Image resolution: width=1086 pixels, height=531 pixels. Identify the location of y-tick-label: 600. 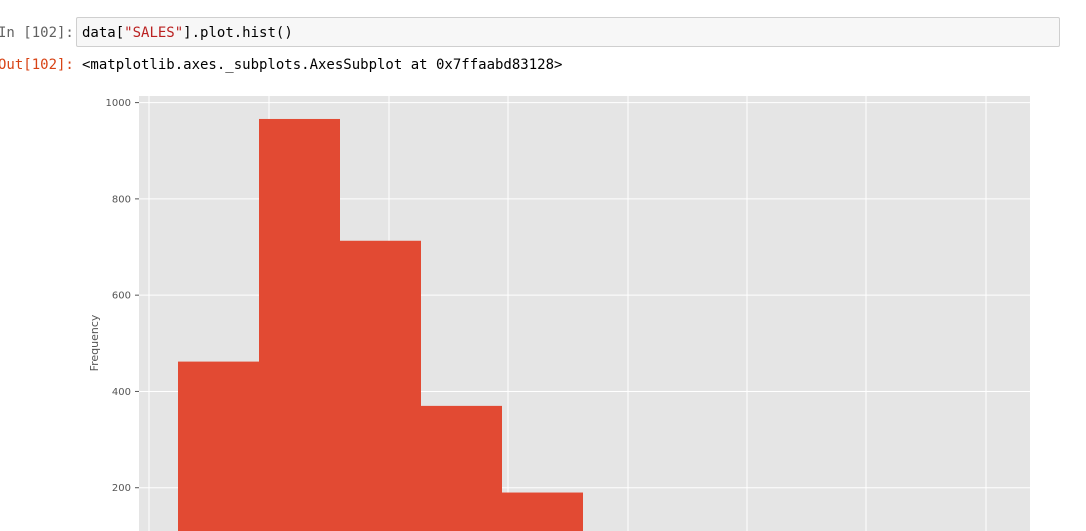
(121, 296).